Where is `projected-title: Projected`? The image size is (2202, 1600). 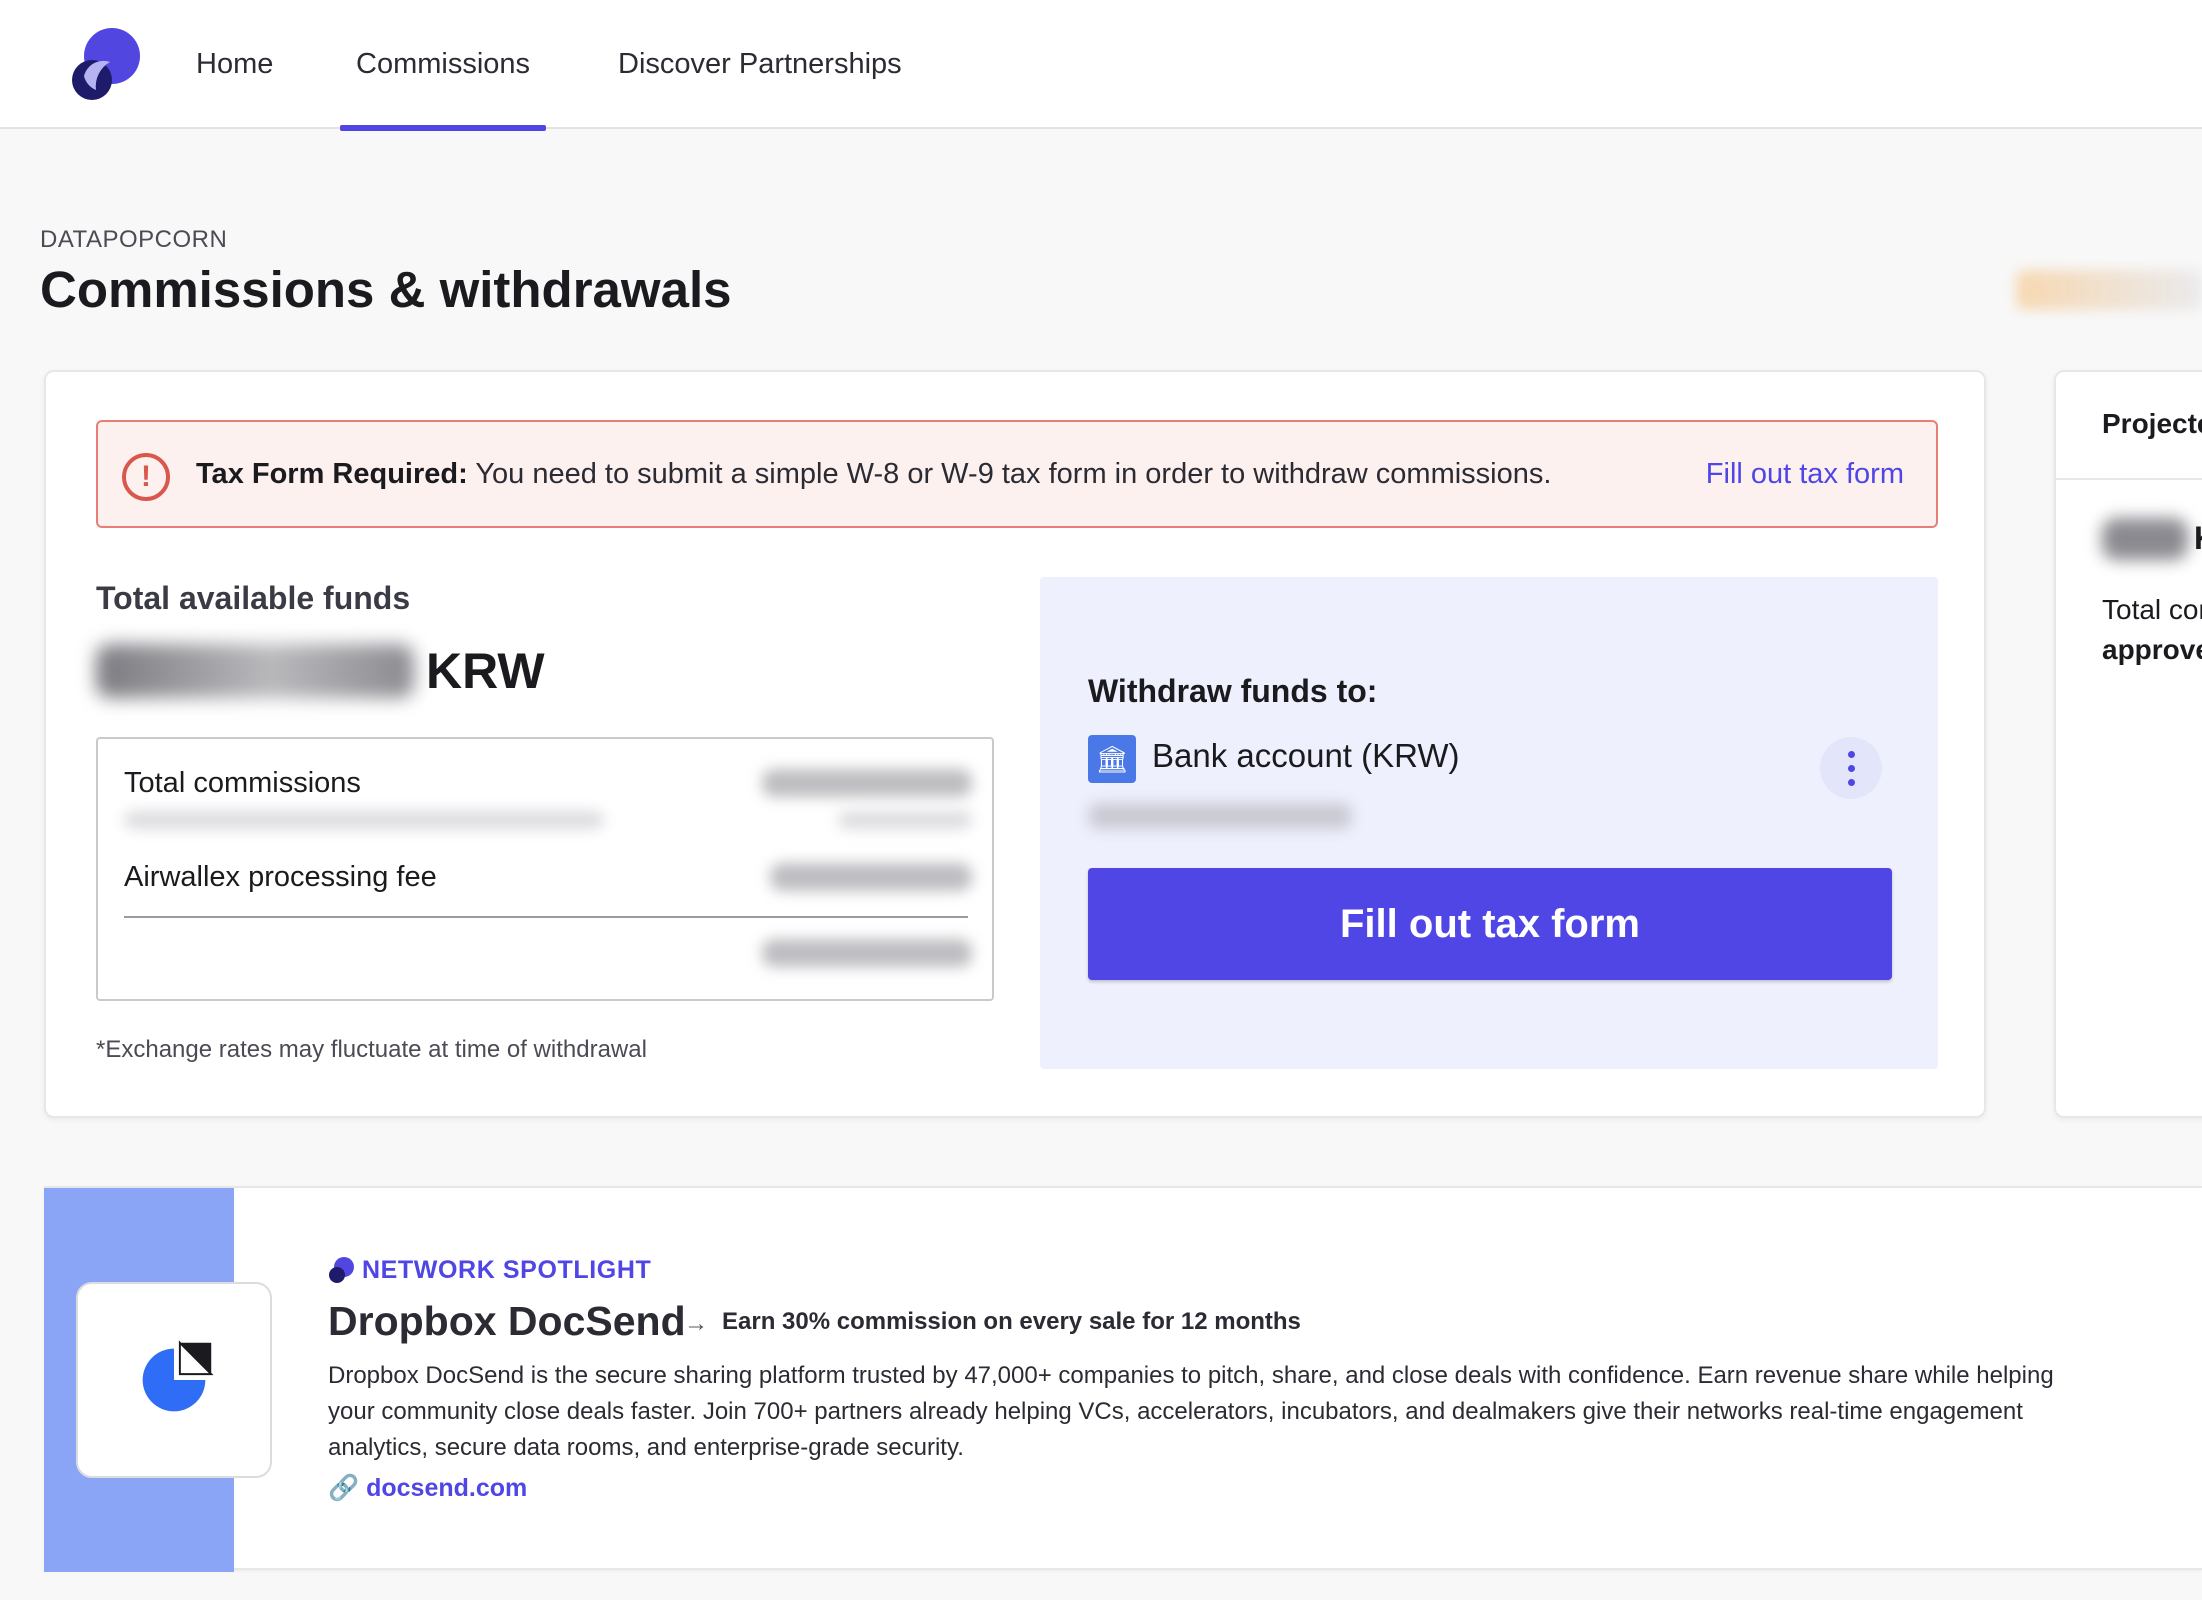 projected-title: Projected is located at coordinates (2152, 423).